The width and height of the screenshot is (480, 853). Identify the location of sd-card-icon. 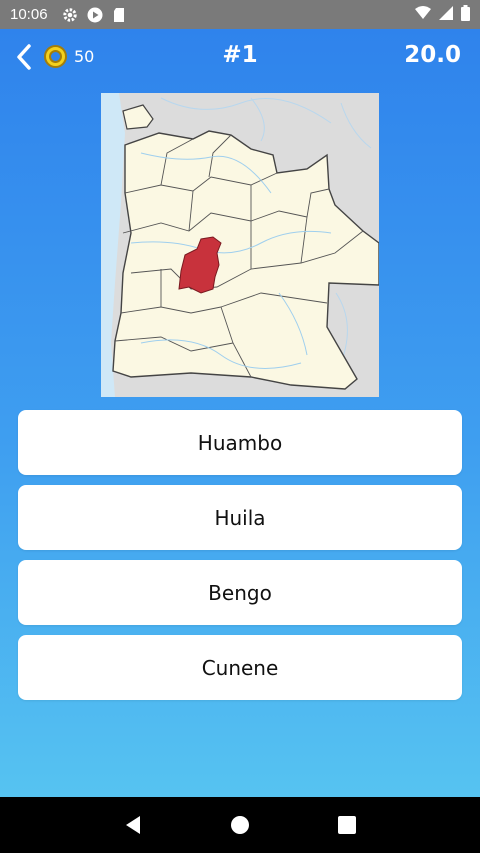
(120, 15).